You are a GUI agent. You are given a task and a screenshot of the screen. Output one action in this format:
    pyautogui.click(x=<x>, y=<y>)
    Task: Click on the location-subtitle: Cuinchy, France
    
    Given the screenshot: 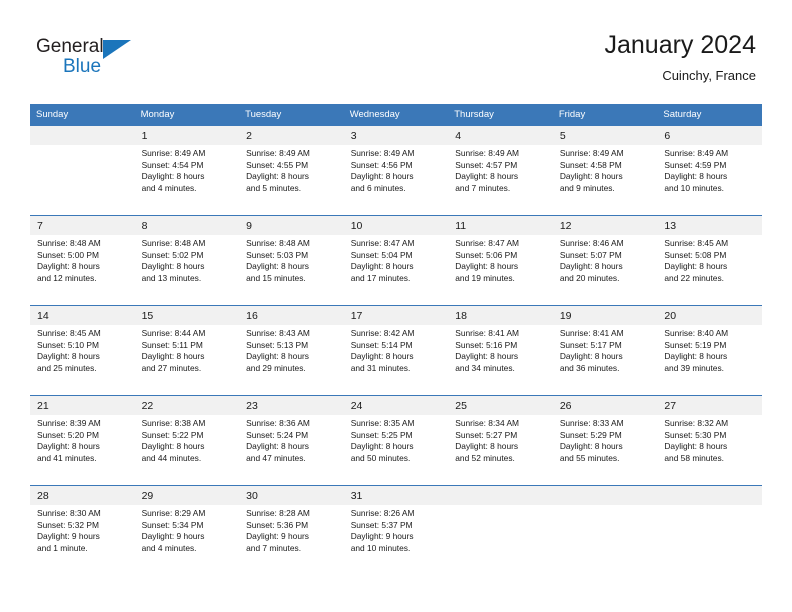 What is the action you would take?
    pyautogui.click(x=709, y=75)
    